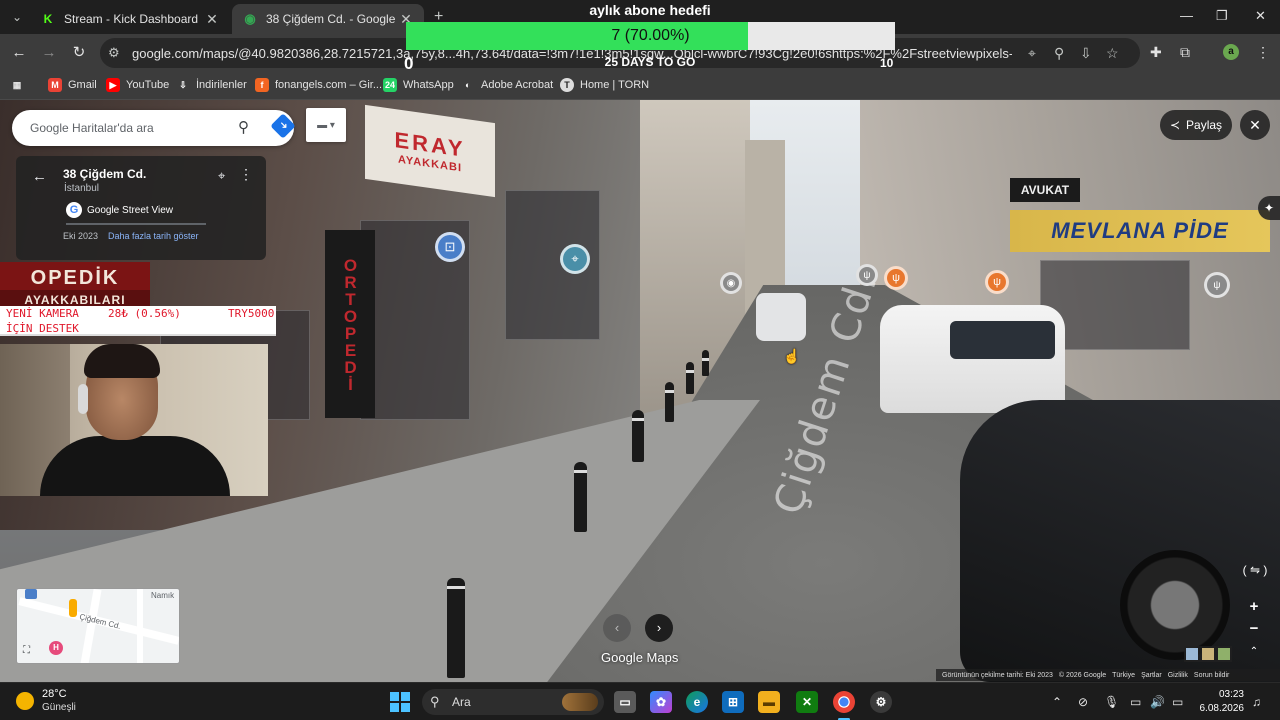 The height and width of the screenshot is (720, 1280). I want to click on search-icon: ⚲, so click(243, 127).